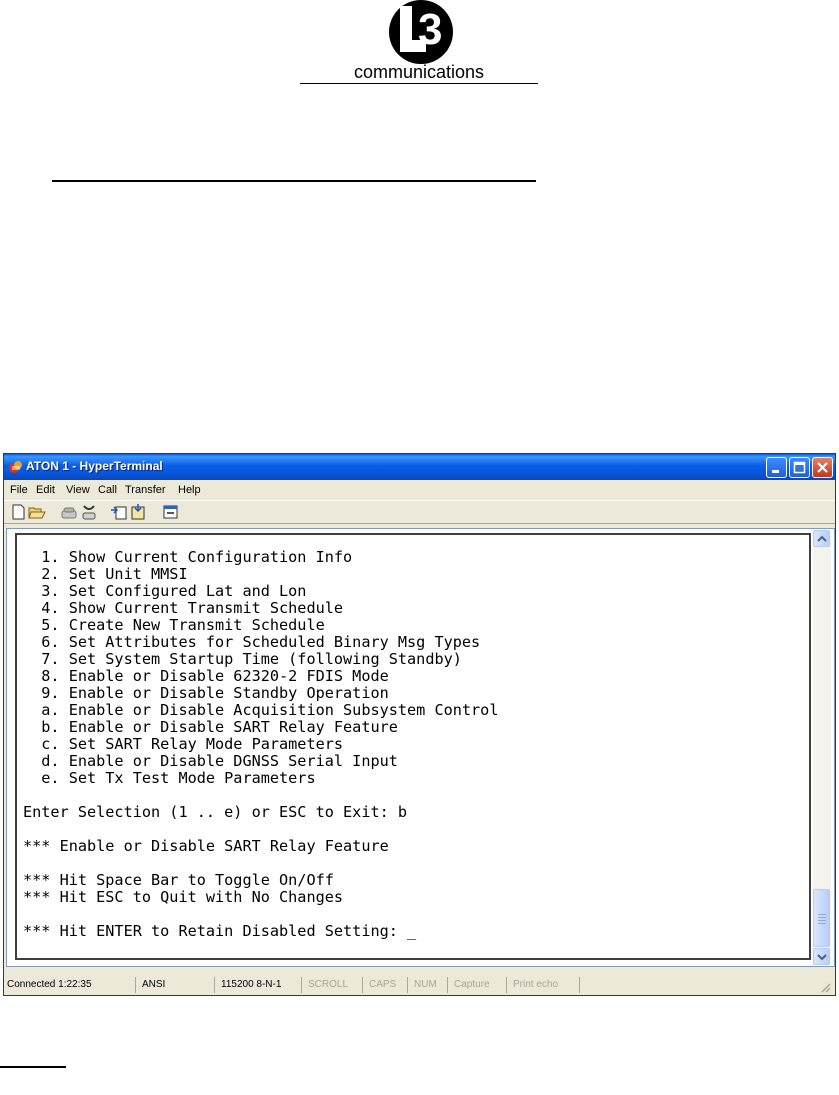 This screenshot has height=1095, width=839. What do you see at coordinates (189, 490) in the screenshot?
I see `menu-help: Help` at bounding box center [189, 490].